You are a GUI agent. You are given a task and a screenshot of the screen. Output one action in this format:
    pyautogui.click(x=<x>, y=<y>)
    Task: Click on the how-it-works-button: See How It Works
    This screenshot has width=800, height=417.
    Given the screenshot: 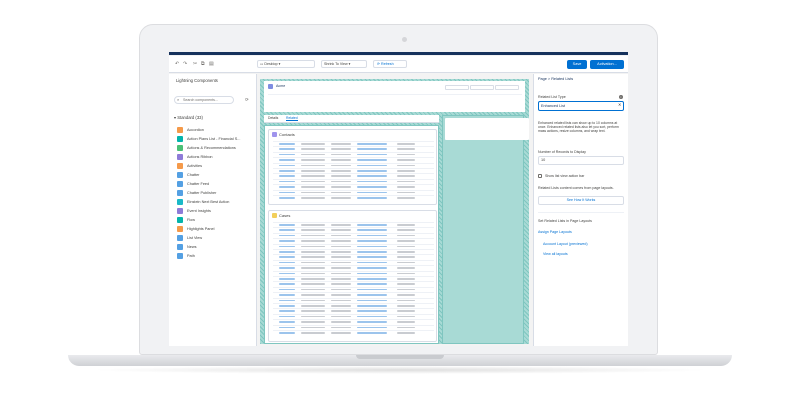 What is the action you would take?
    pyautogui.click(x=581, y=200)
    